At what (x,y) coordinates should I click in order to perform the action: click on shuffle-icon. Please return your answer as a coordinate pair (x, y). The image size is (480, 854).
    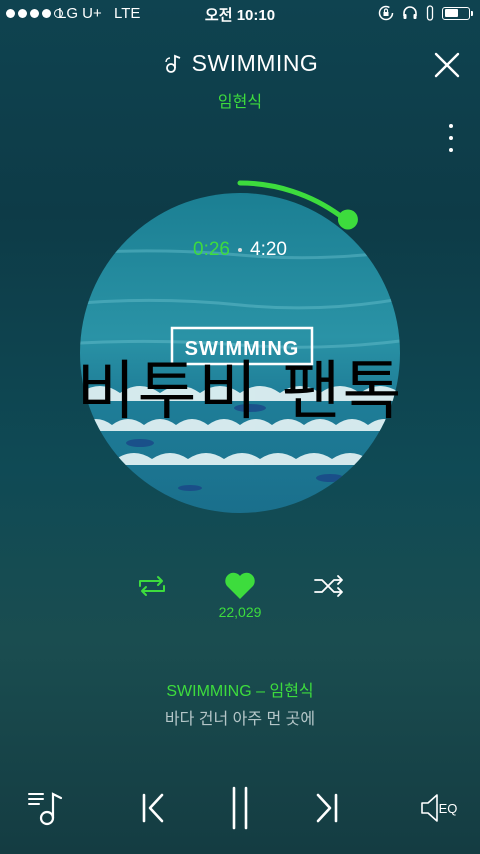
    Looking at the image, I should click on (328, 586).